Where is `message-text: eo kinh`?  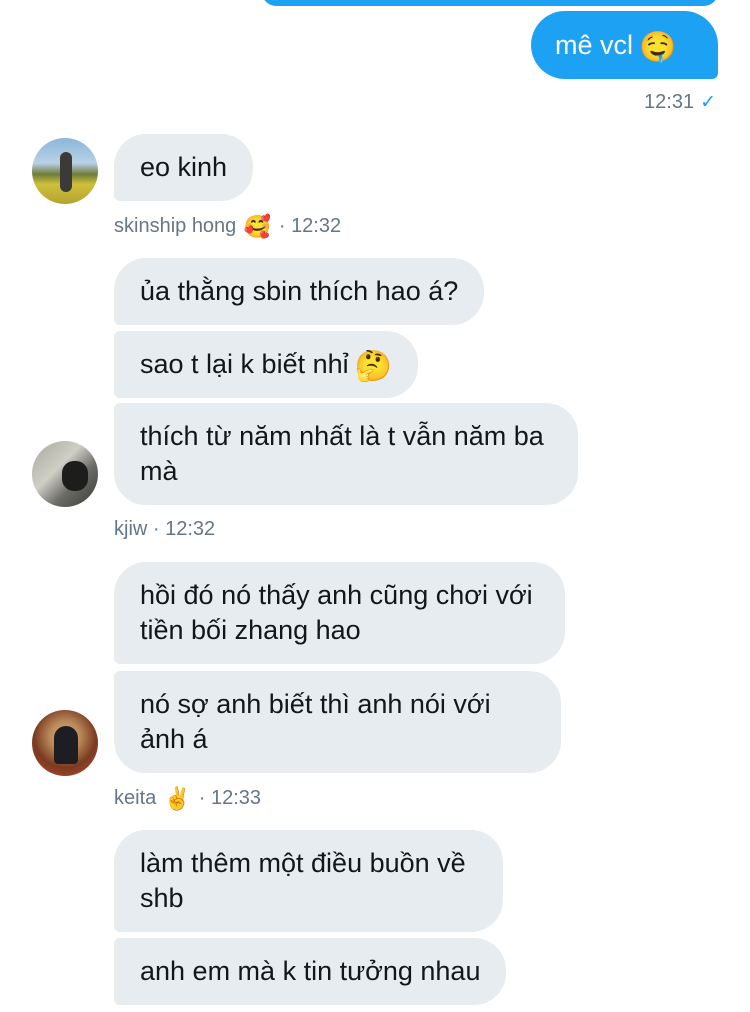
message-text: eo kinh is located at coordinates (184, 167).